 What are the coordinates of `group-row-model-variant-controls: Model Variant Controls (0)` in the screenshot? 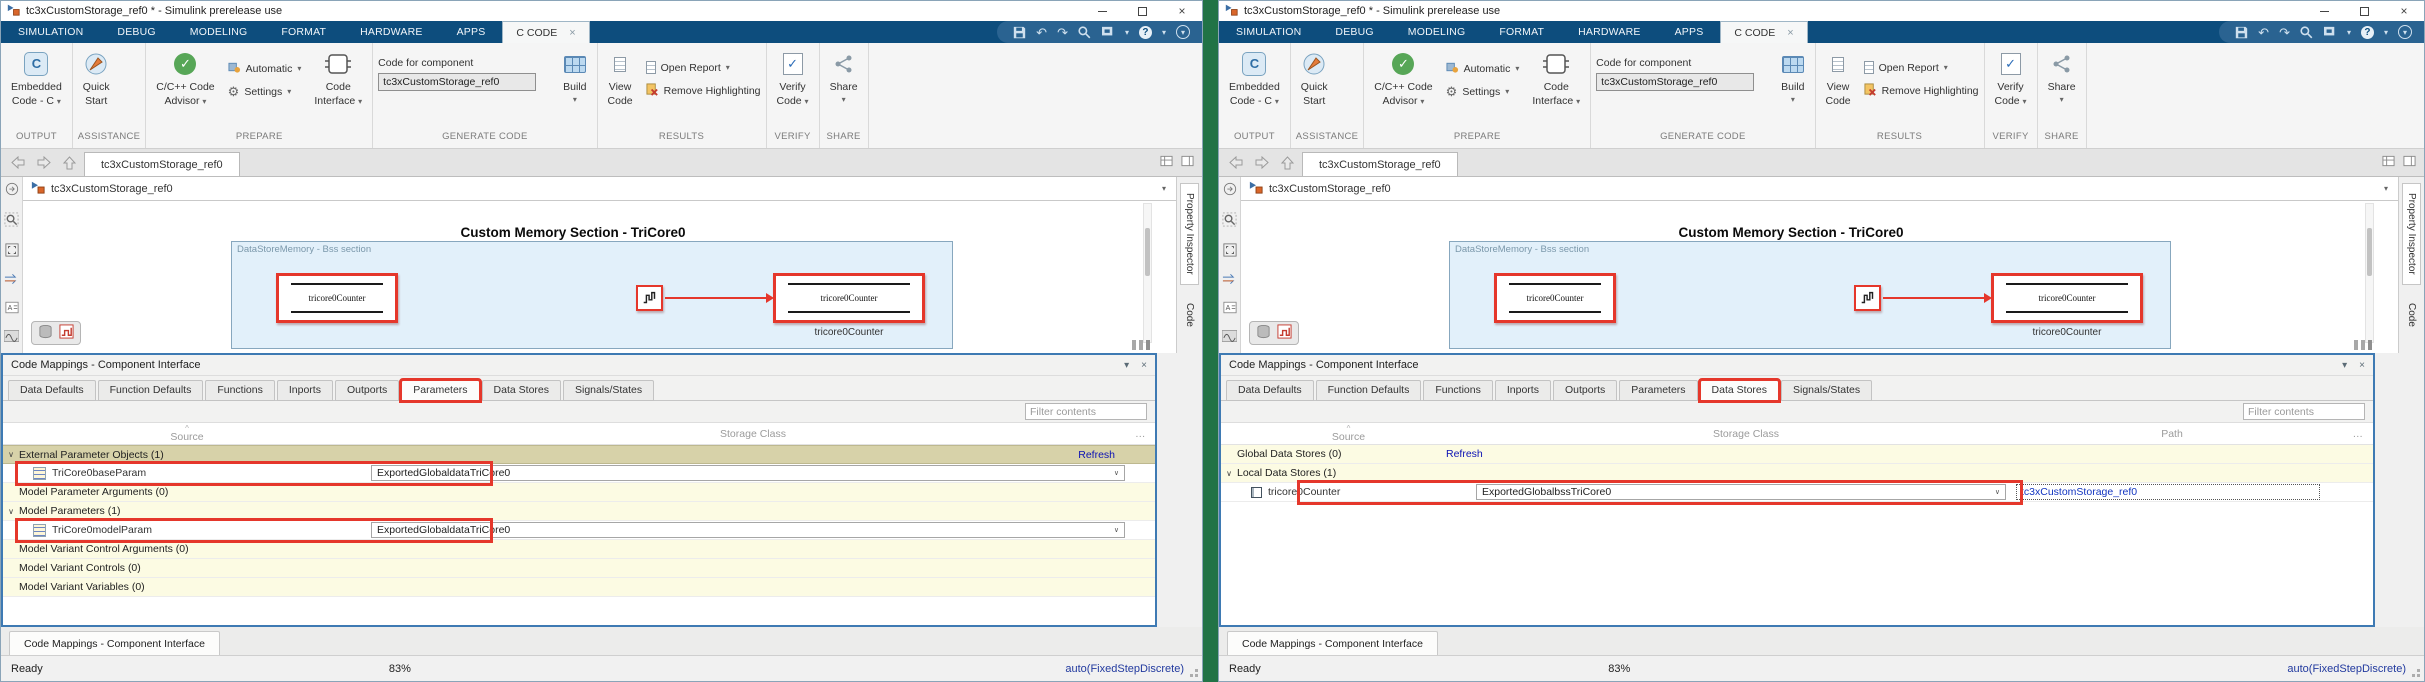 It's located at (579, 568).